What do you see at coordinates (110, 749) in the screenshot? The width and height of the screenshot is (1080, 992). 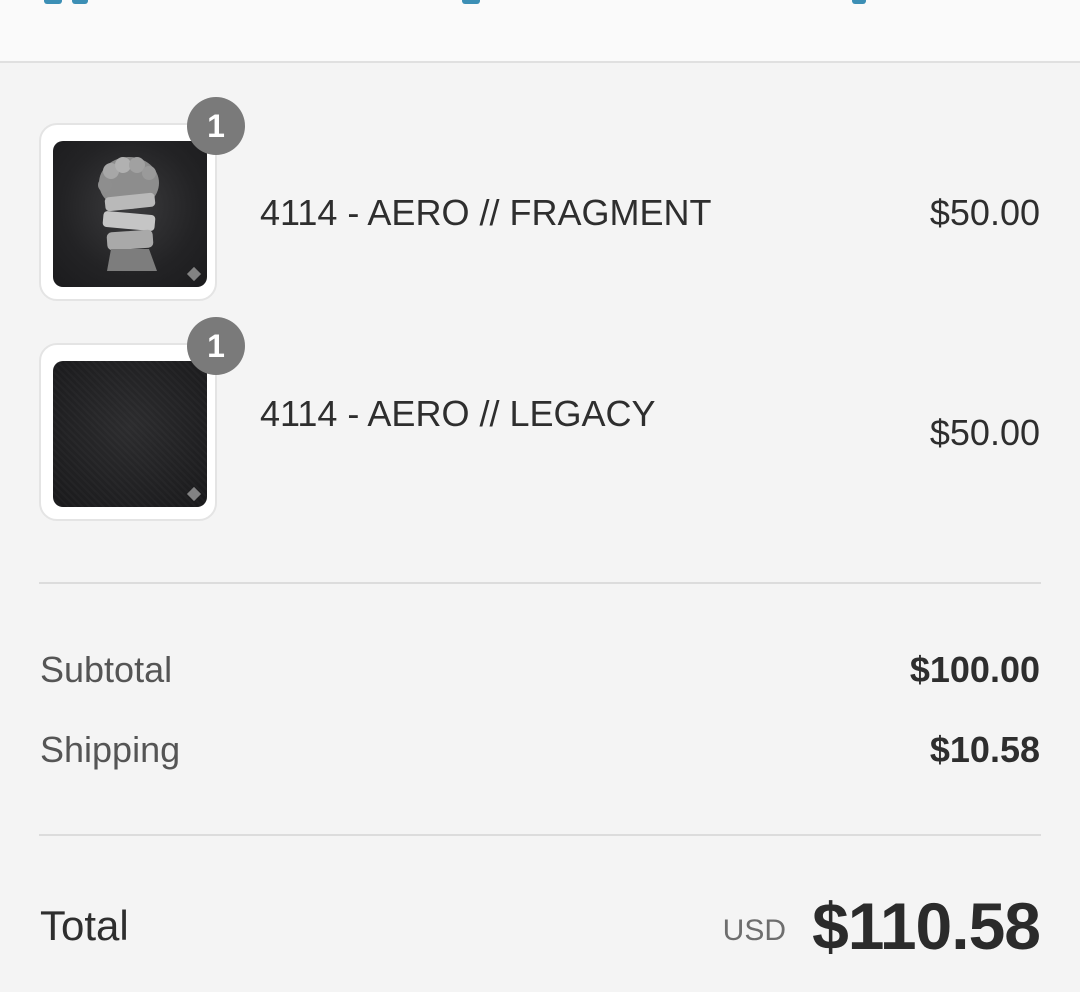 I see `shipping-label: Shipping` at bounding box center [110, 749].